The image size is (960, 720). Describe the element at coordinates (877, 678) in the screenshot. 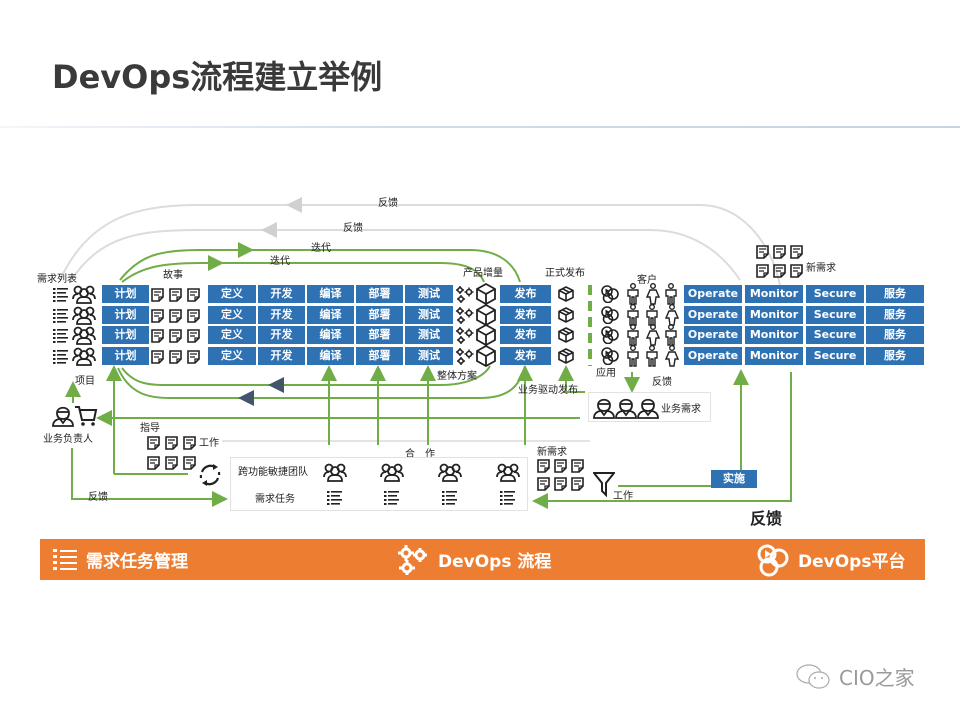

I see `watermark-text: CIO之家` at that location.